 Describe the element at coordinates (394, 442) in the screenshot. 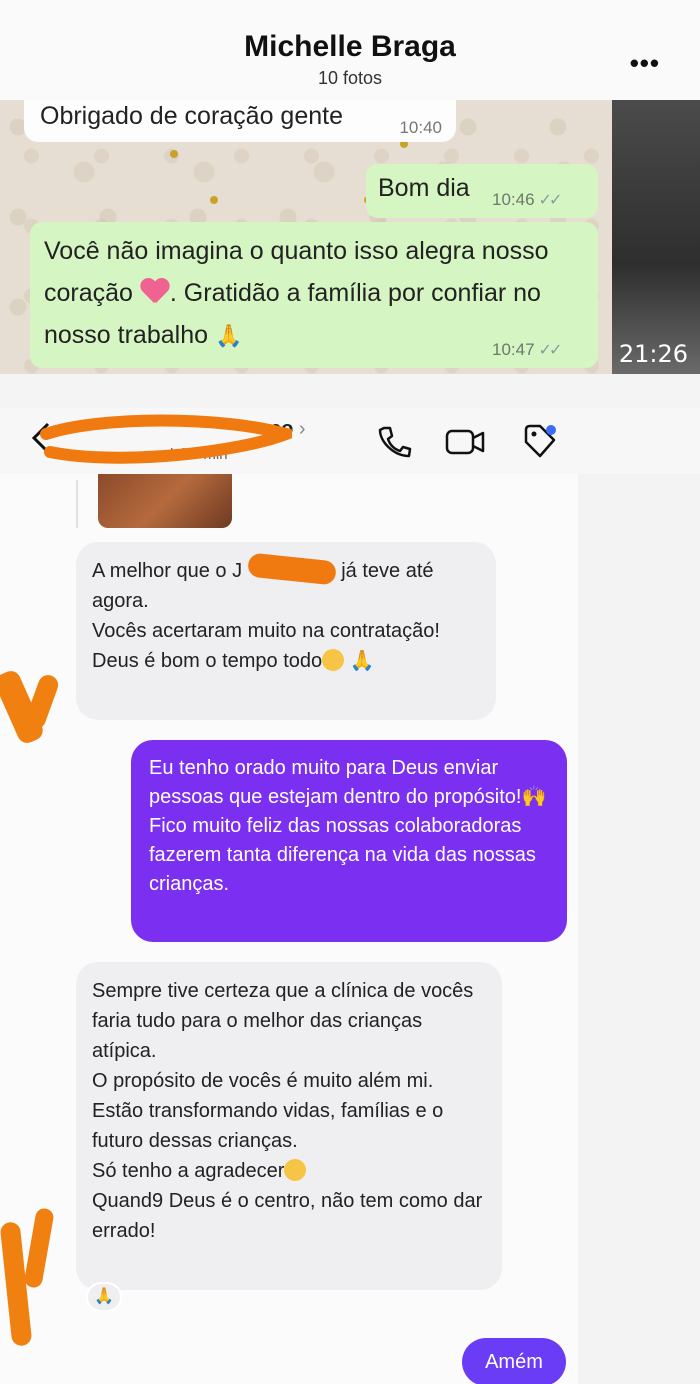

I see `phone-icon` at that location.